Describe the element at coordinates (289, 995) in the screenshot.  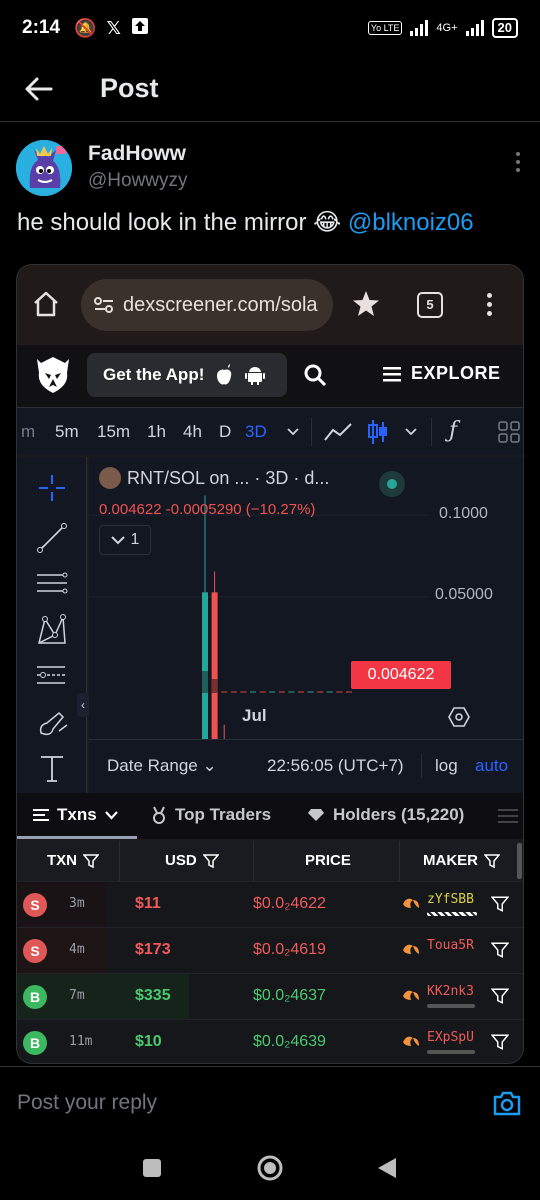
I see `txn-price: $0.0₂4637` at that location.